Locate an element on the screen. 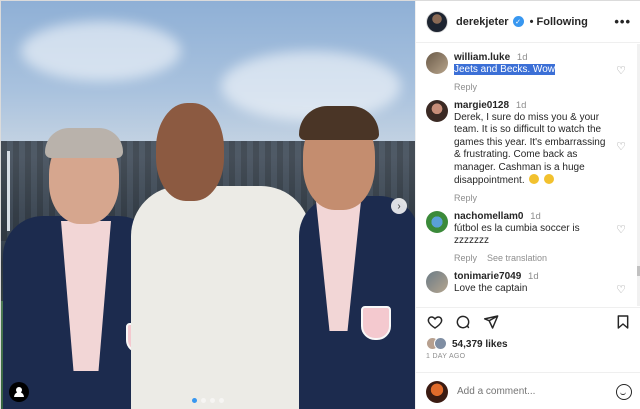  comment-text: Love the captain is located at coordinates (491, 288).